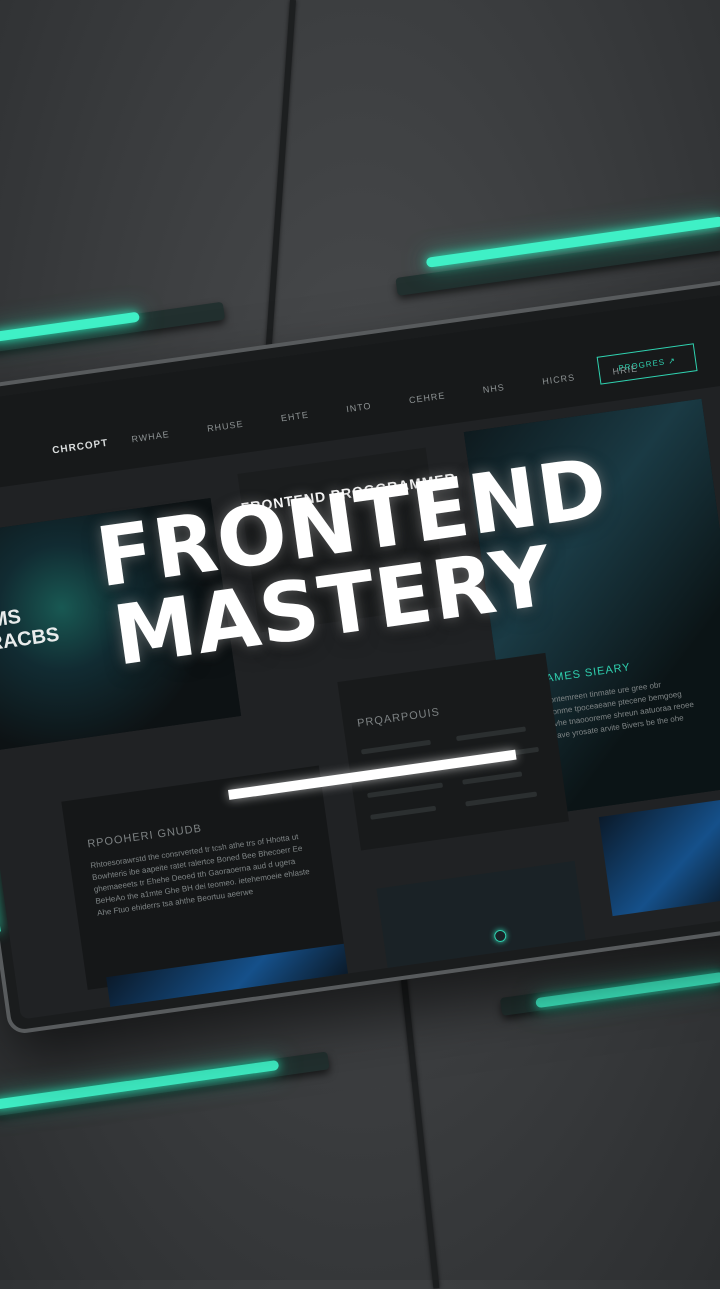  What do you see at coordinates (453, 751) in the screenshot?
I see `list-panel: PRQARPOUIS` at bounding box center [453, 751].